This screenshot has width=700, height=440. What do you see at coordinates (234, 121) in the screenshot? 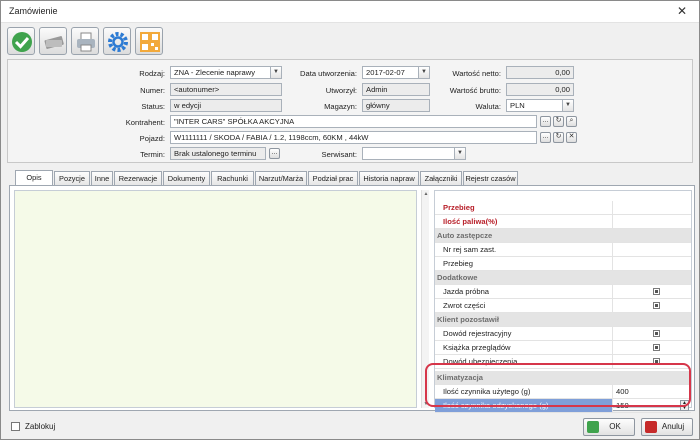
I see `kontrahent-value: "INTER CARS" SPÓŁKA AKCYJNA` at bounding box center [234, 121].